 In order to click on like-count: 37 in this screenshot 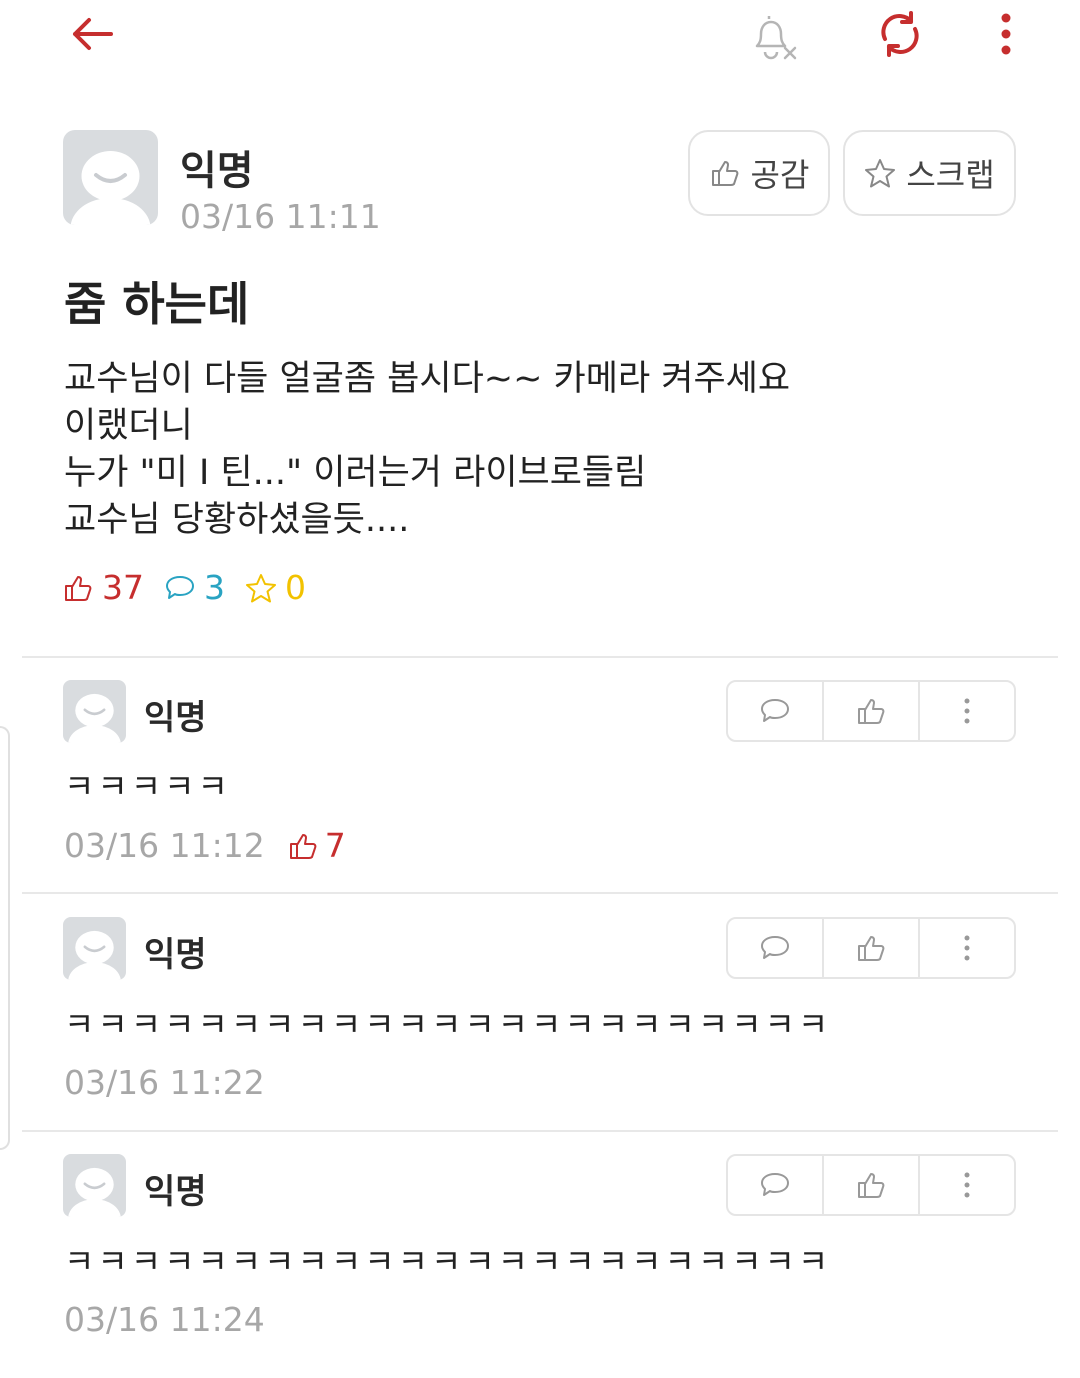, I will do `click(103, 587)`.